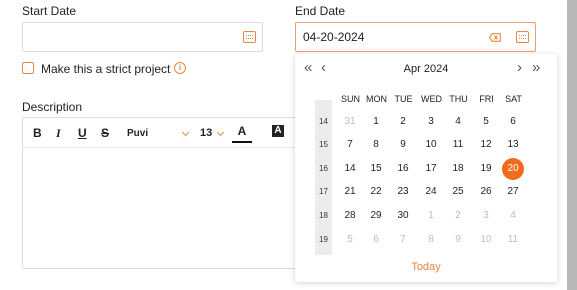  Describe the element at coordinates (431, 99) in the screenshot. I see `weekday-header: WED` at that location.